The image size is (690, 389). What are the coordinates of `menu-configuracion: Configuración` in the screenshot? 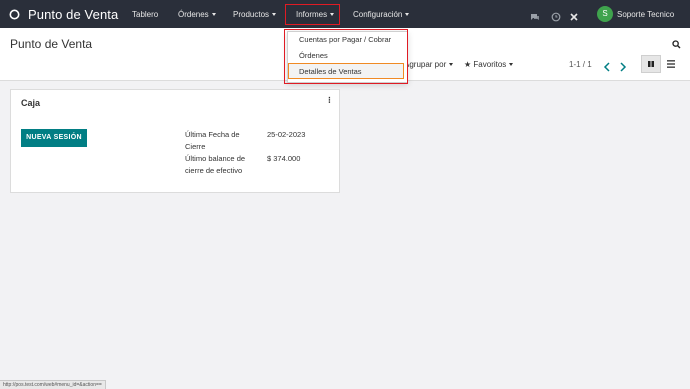 It's located at (381, 14).